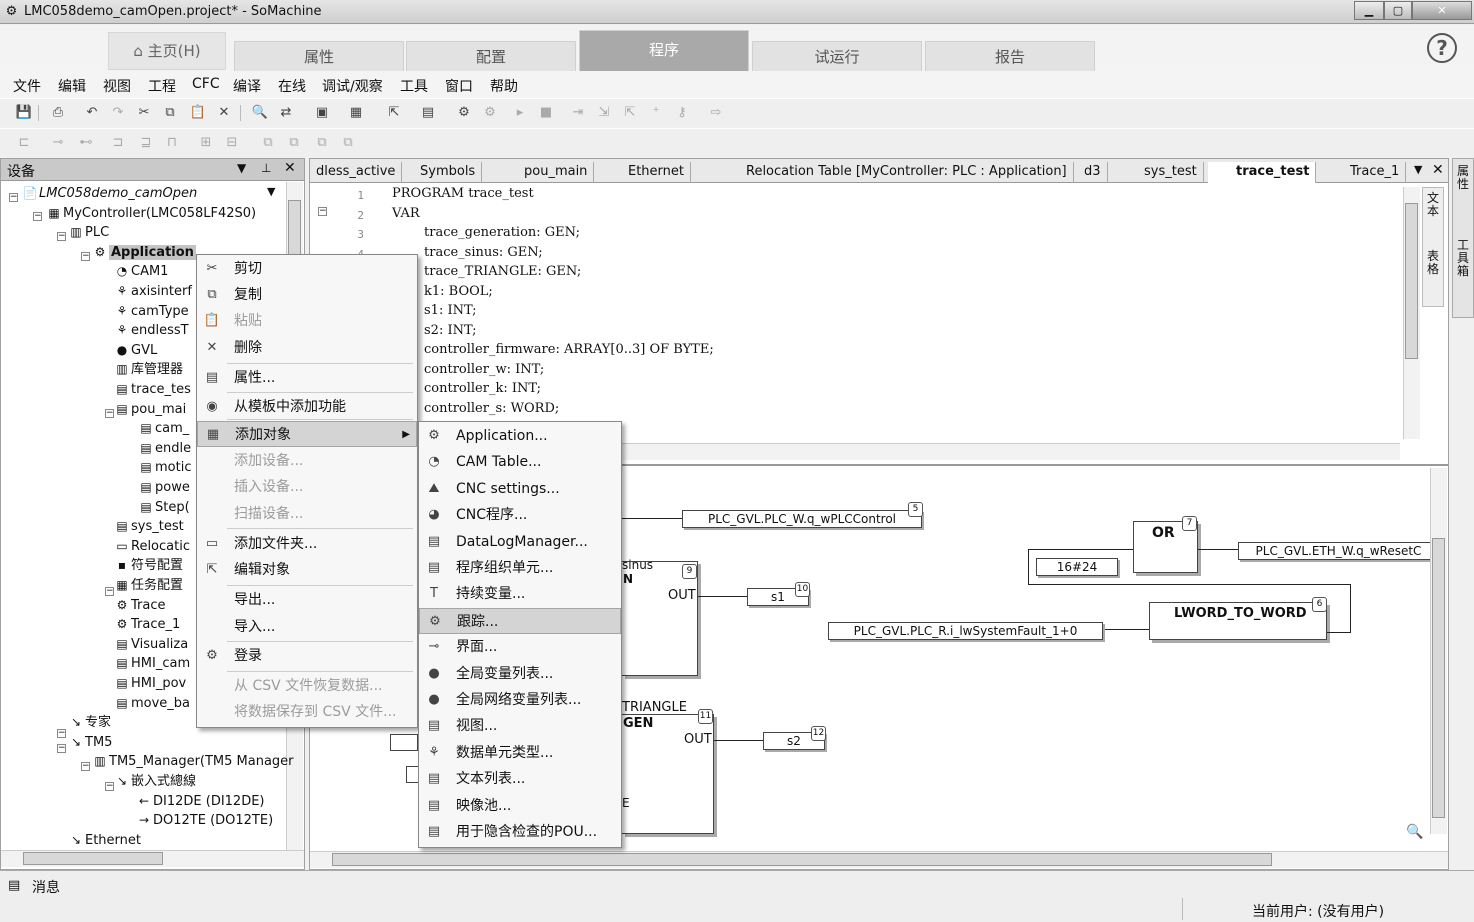  Describe the element at coordinates (307, 321) in the screenshot. I see `context-menu-item: 📋 粘贴` at that location.